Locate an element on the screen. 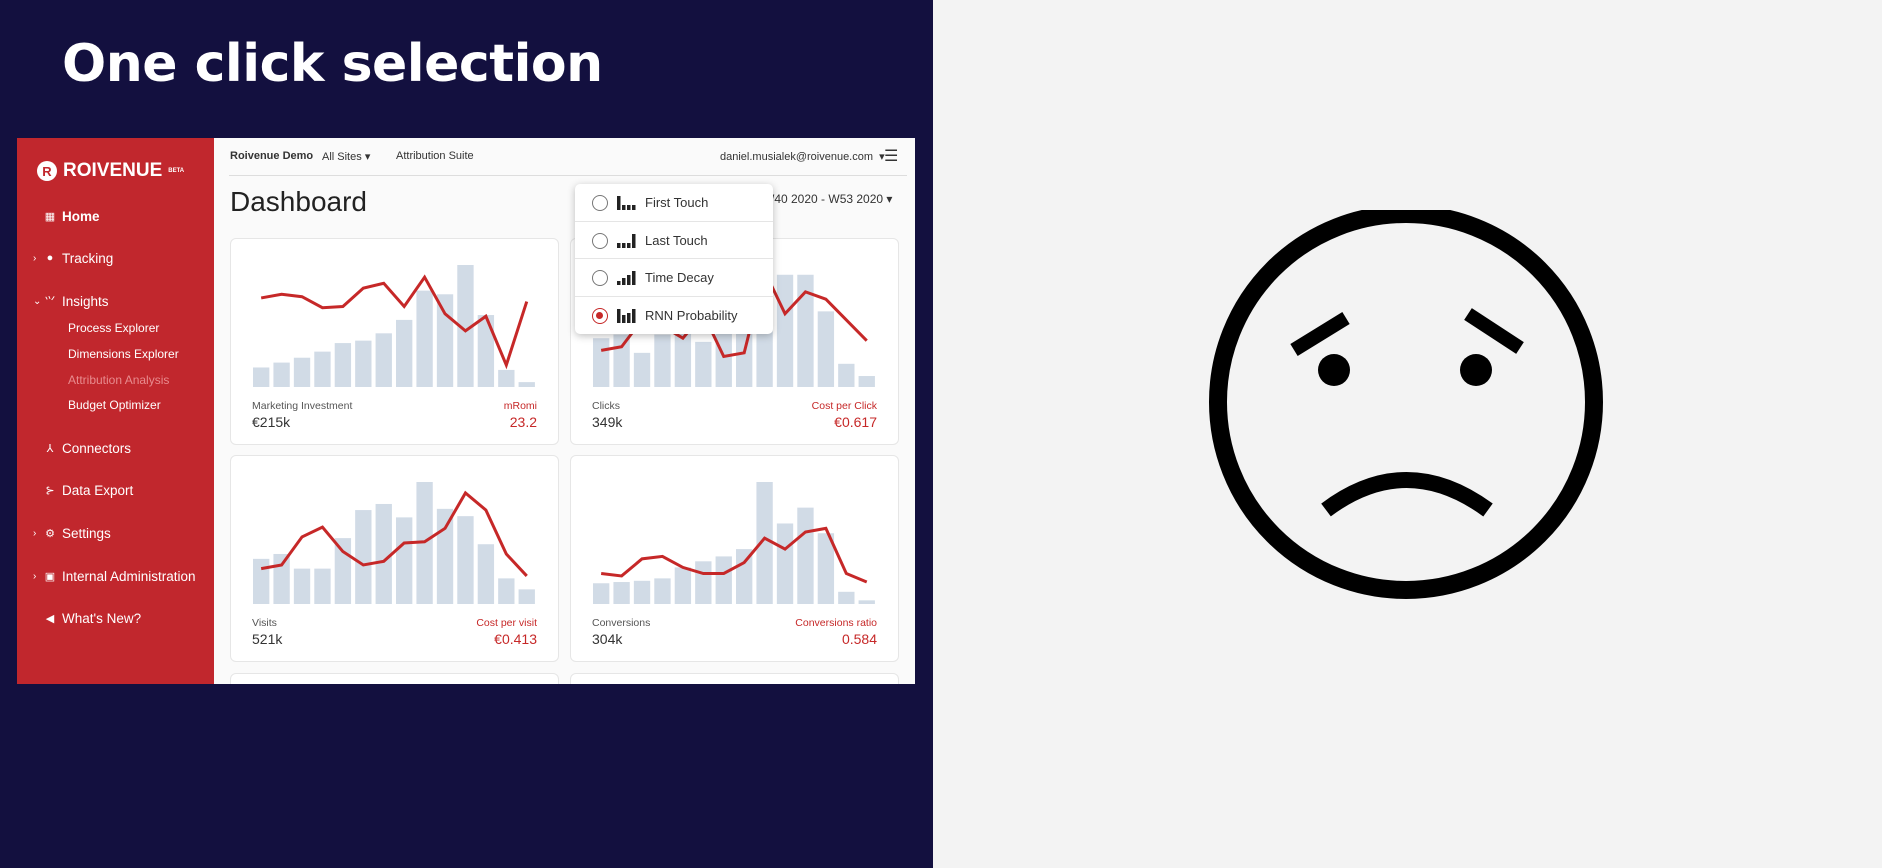 The height and width of the screenshot is (868, 1882). chevron-down-icon: ⌄ is located at coordinates (37, 301).